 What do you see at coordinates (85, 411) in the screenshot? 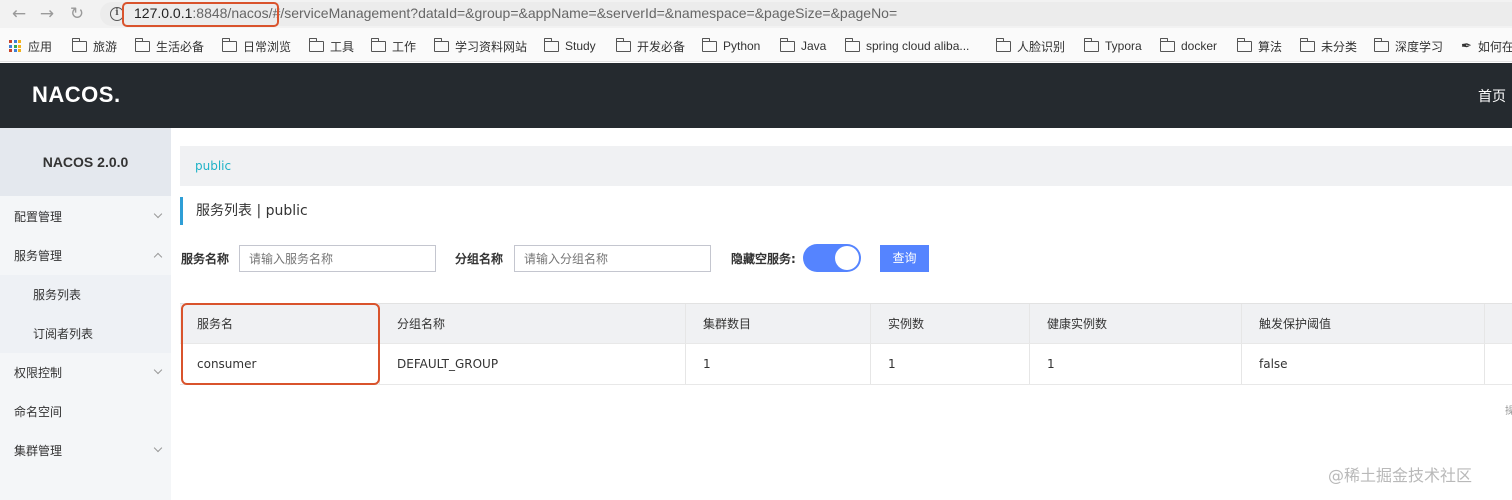
I see `sidebar-item-namespace: 命名空间` at bounding box center [85, 411].